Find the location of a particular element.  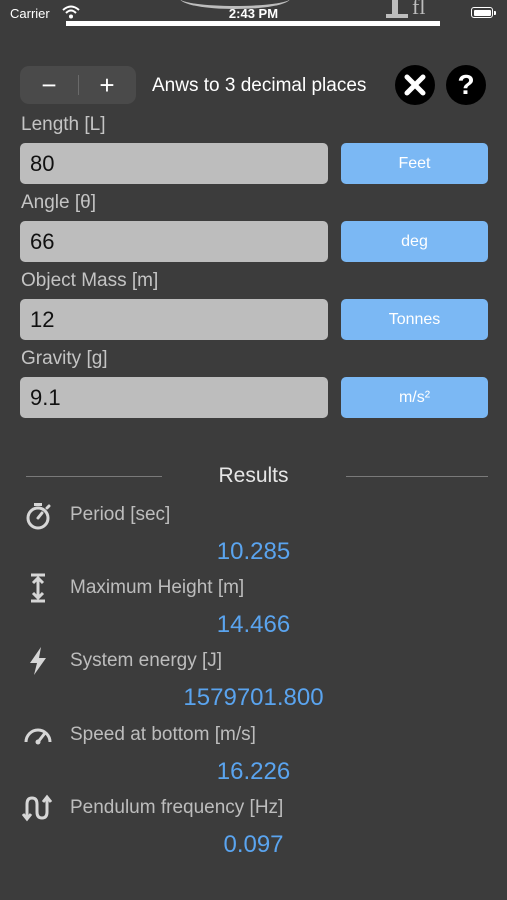

increment-button: + is located at coordinates (107, 85).